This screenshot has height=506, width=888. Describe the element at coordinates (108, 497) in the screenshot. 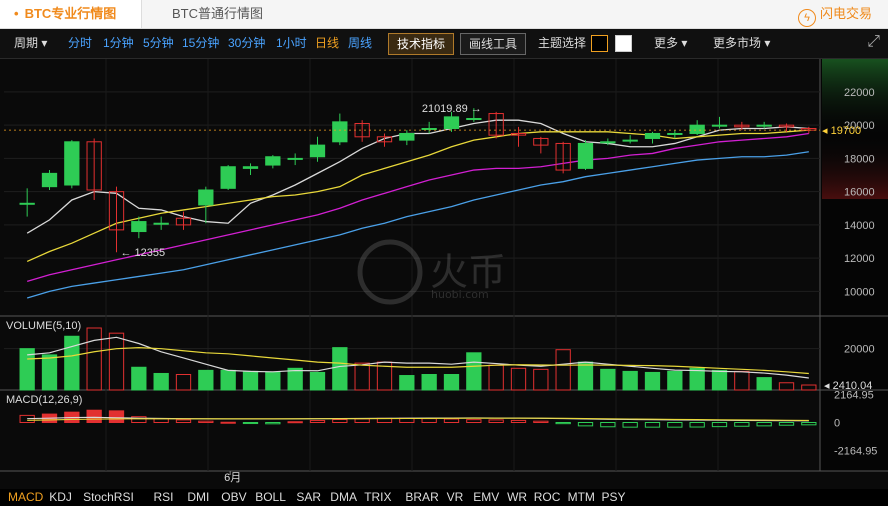

I see `indicator-stochrsi: StochRSI` at that location.